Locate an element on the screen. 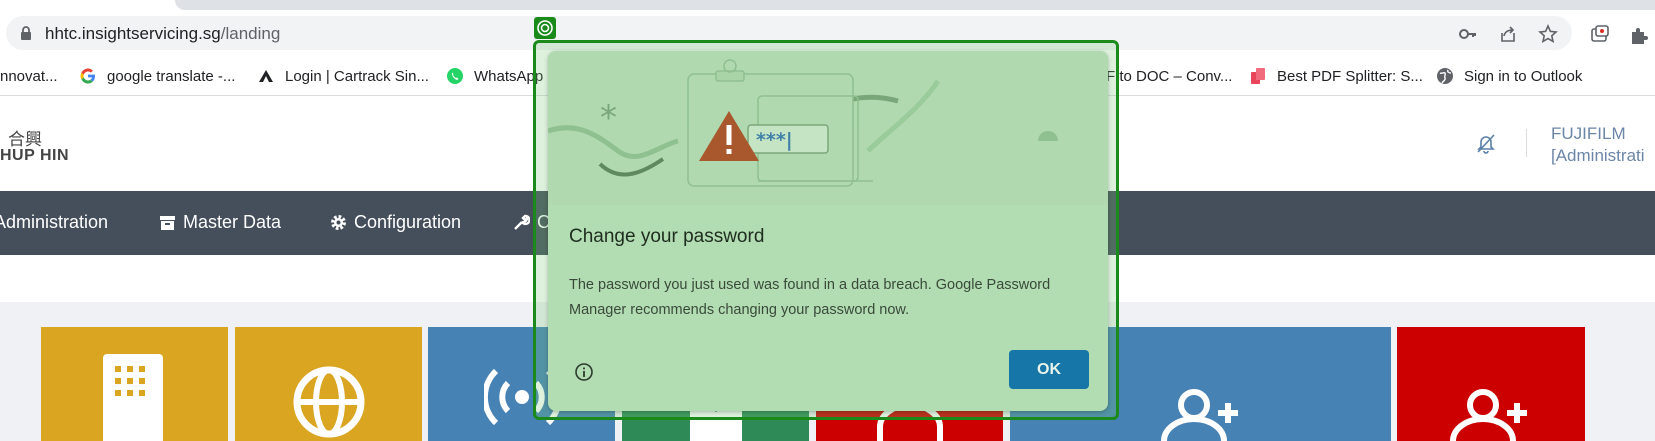  nav-administration: Administration is located at coordinates (54, 222).